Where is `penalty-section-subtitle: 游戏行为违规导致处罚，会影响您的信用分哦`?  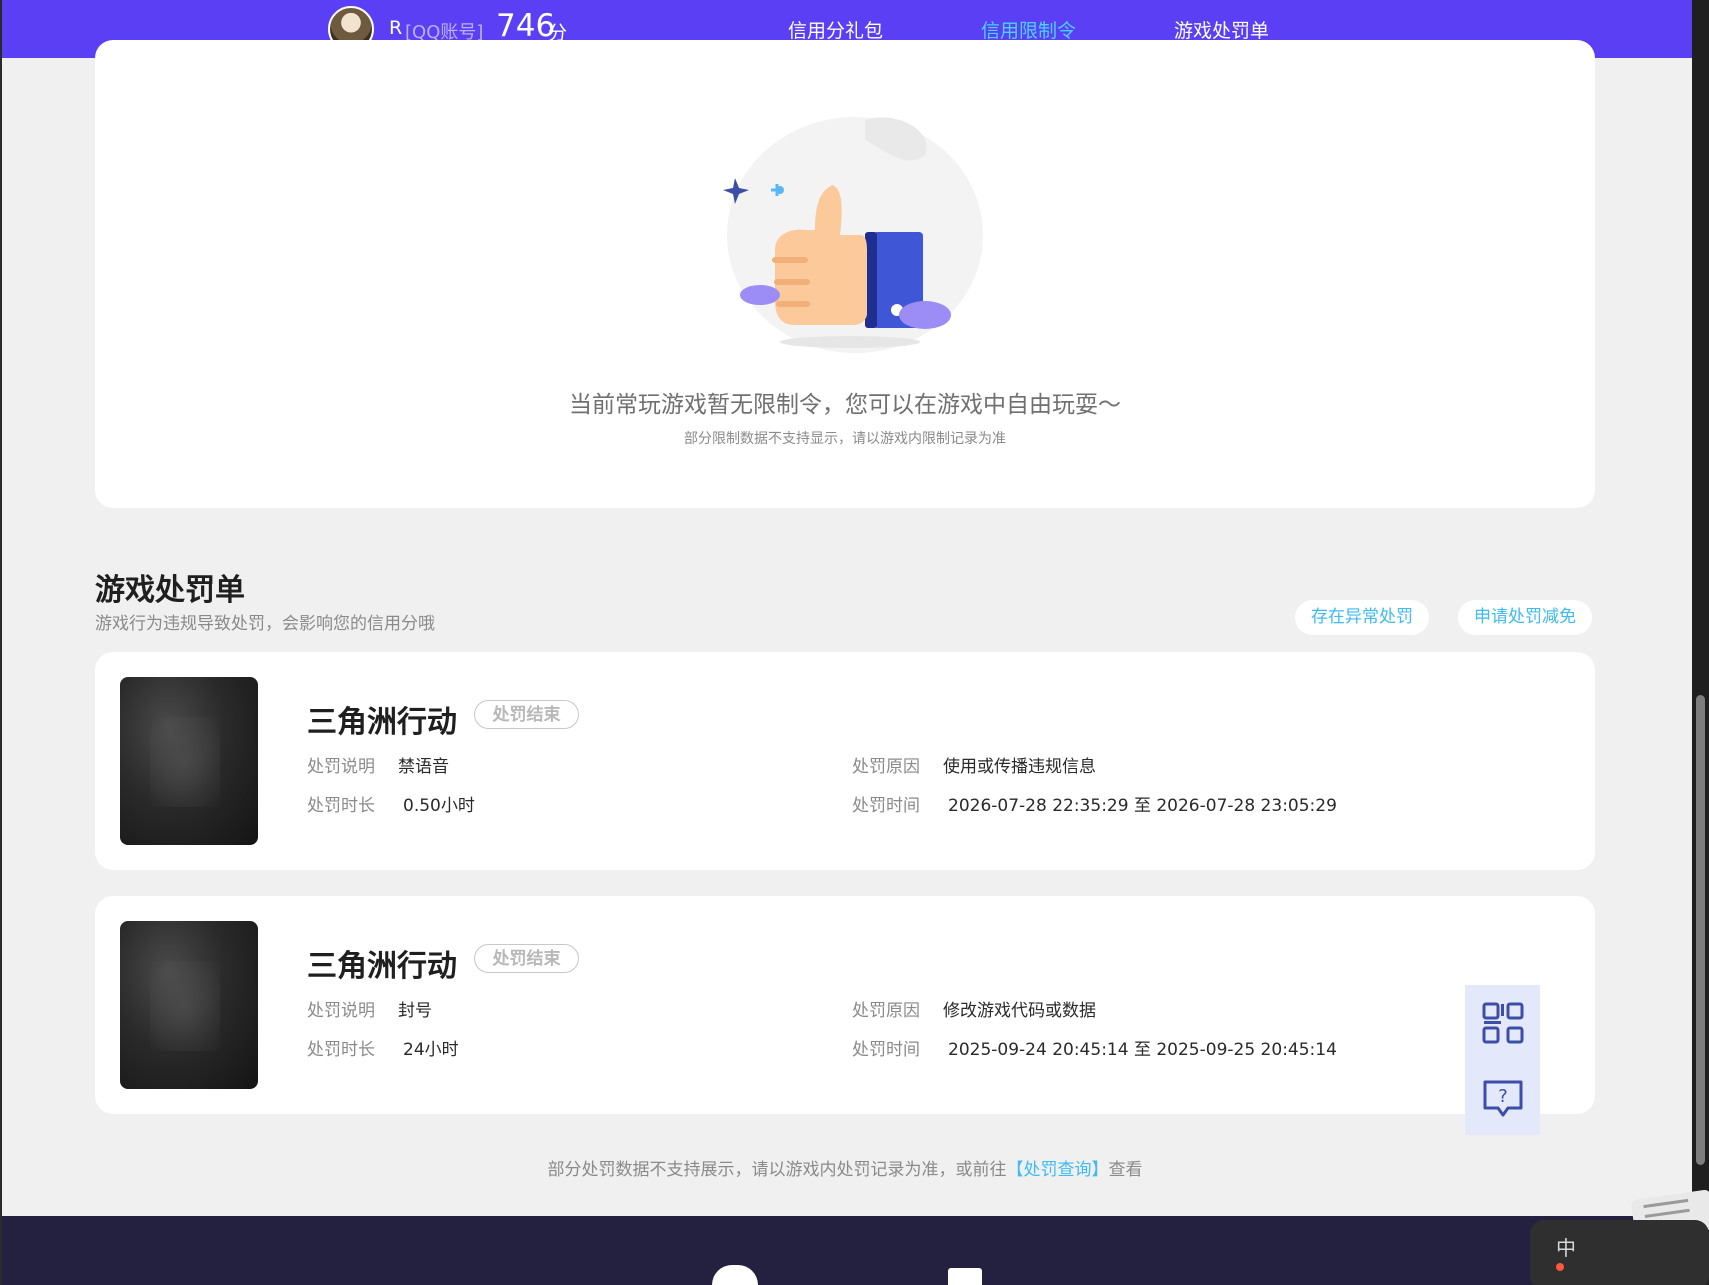 penalty-section-subtitle: 游戏行为违规导致处罚，会影响您的信用分哦 is located at coordinates (265, 624).